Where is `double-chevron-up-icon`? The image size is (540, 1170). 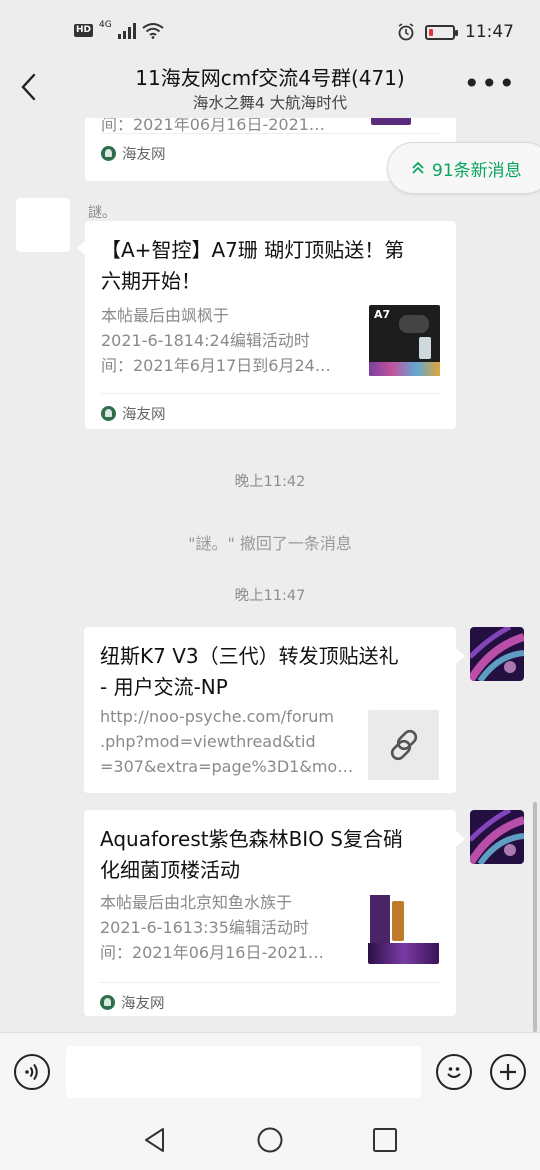 double-chevron-up-icon is located at coordinates (418, 167).